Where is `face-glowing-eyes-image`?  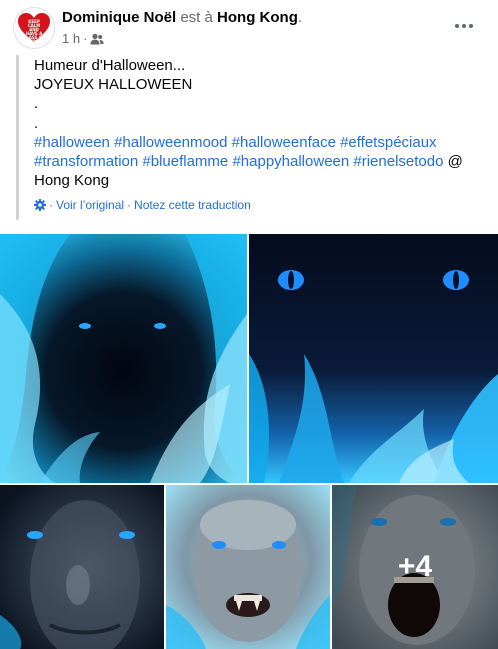
face-glowing-eyes-image is located at coordinates (82, 567).